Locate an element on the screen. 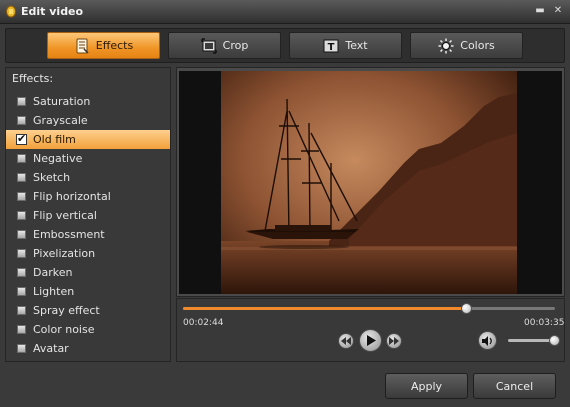 This screenshot has height=407, width=570. seek-progress is located at coordinates (325, 308).